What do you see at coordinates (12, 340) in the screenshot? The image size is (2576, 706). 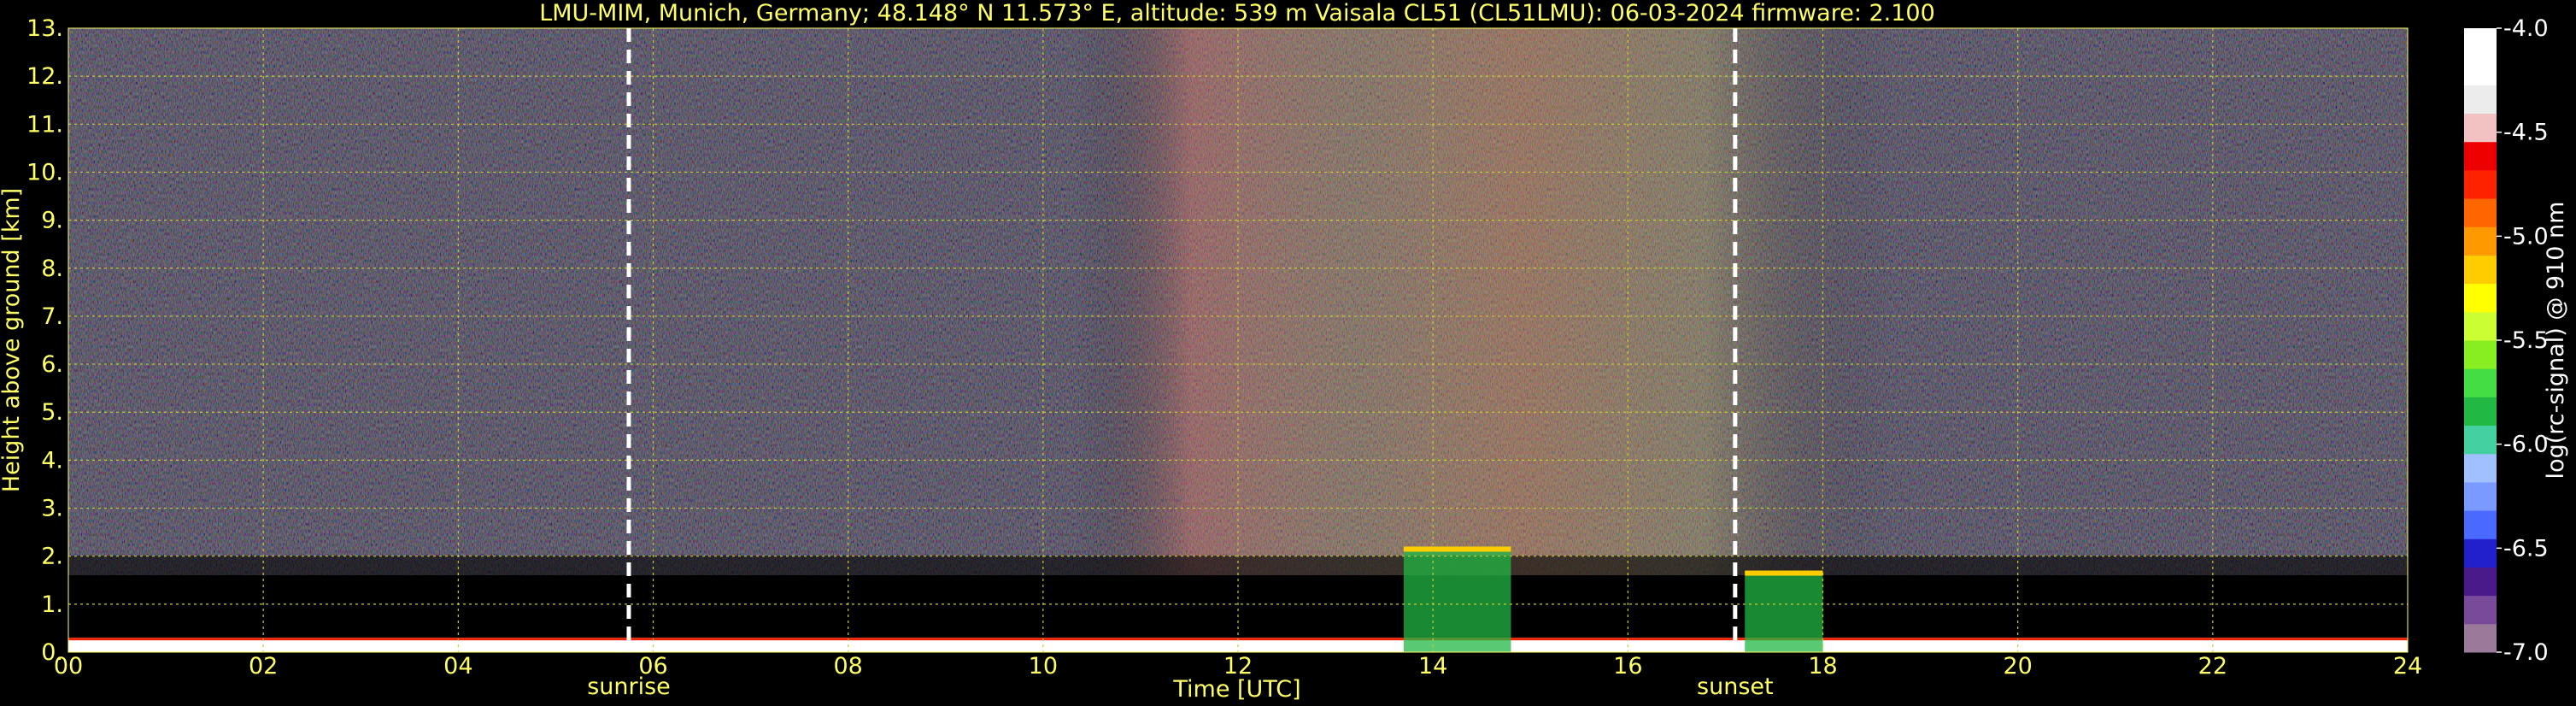 I see `y-axis-label: Height above ground [km]` at bounding box center [12, 340].